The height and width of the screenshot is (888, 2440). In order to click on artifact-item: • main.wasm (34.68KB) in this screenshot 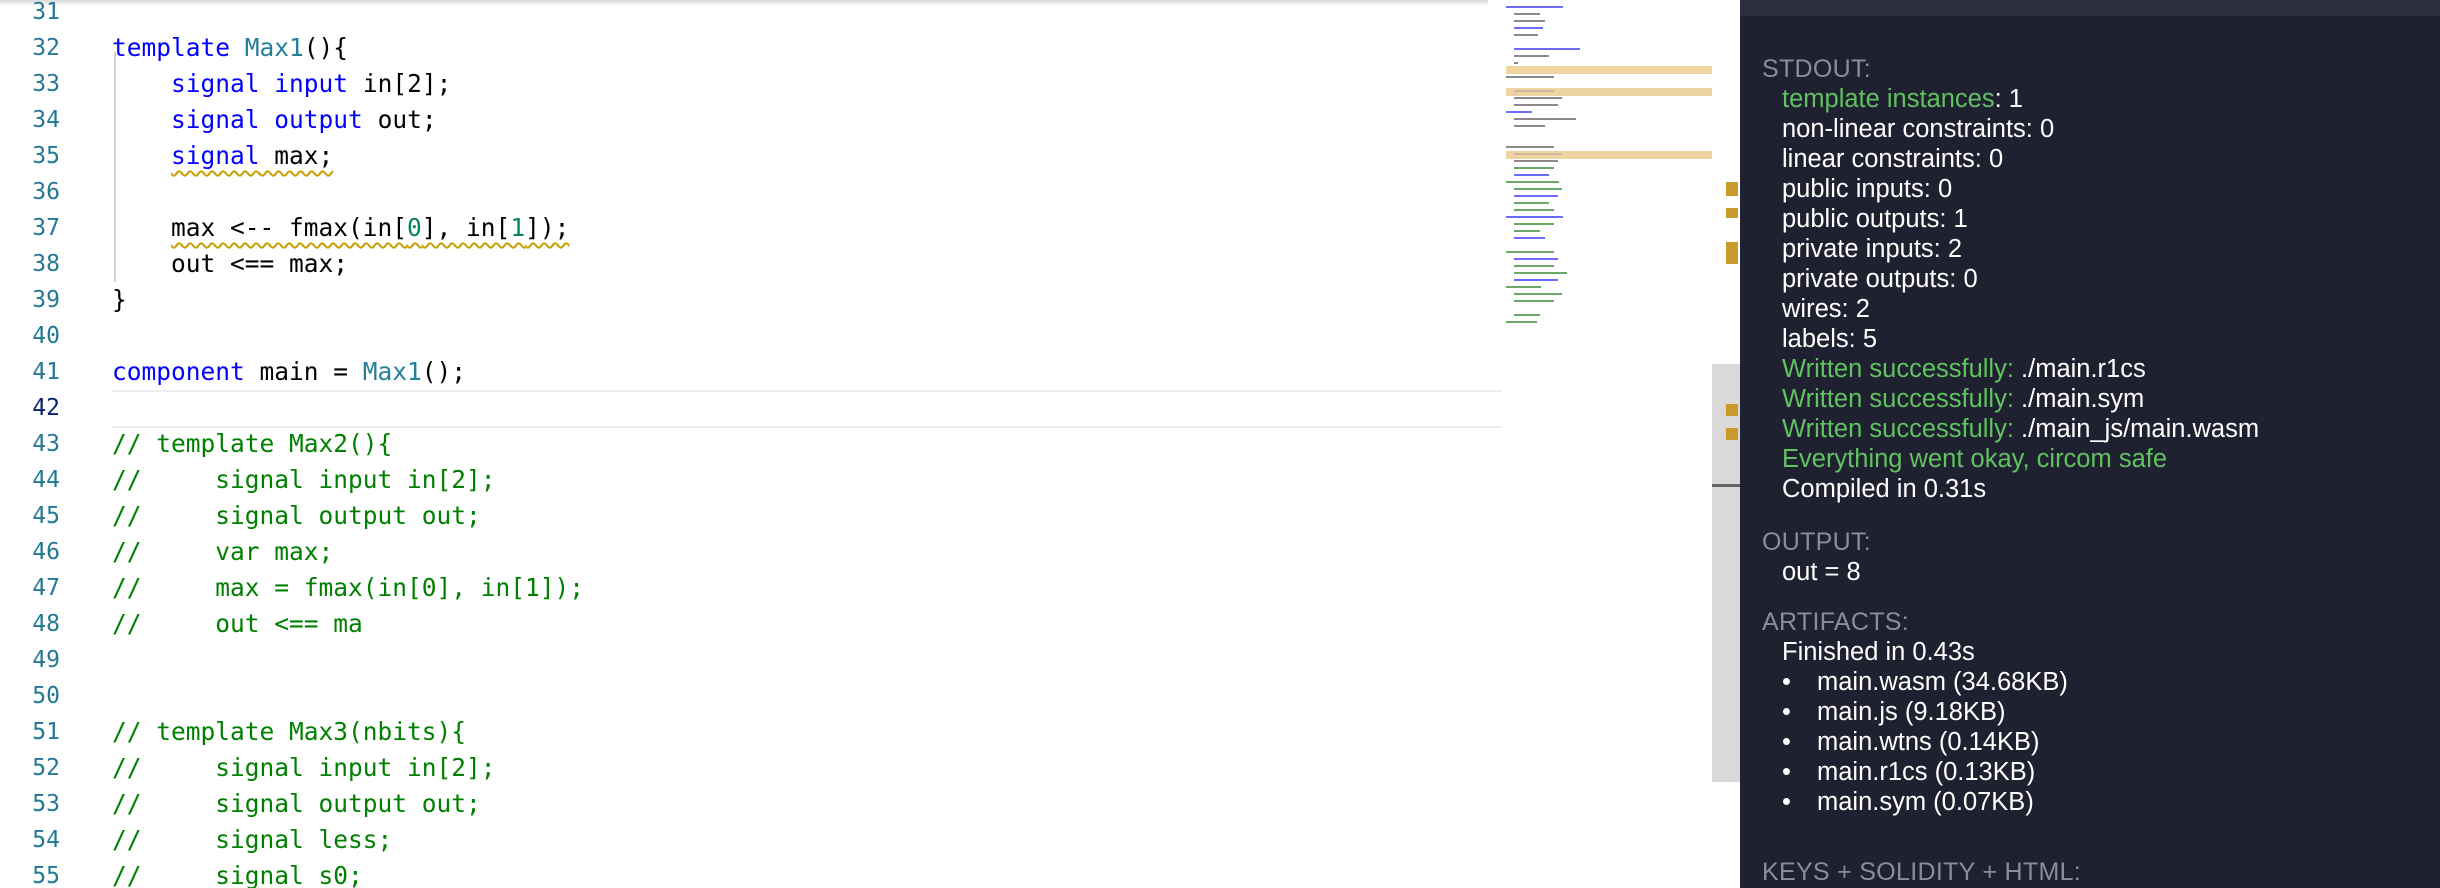, I will do `click(1925, 682)`.